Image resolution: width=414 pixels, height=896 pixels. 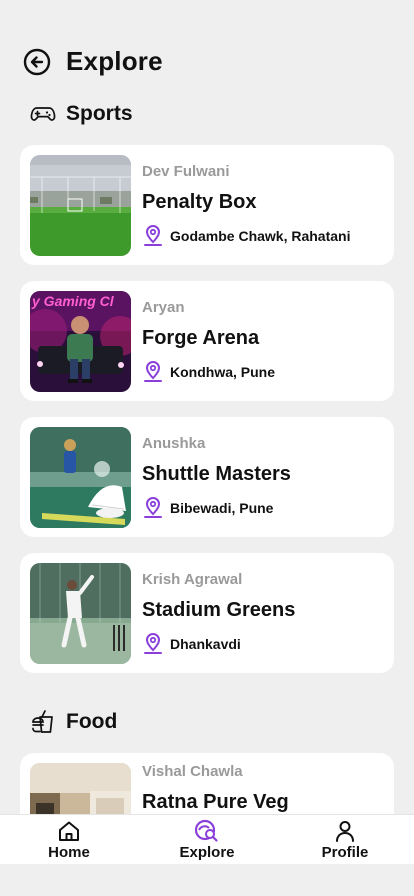 I want to click on back-arrow-icon, so click(x=37, y=62).